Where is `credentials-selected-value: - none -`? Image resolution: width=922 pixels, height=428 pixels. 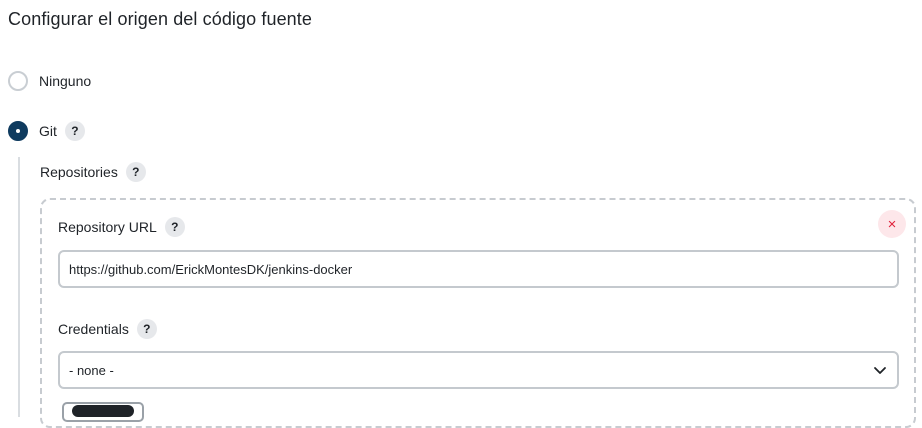 credentials-selected-value: - none - is located at coordinates (91, 370).